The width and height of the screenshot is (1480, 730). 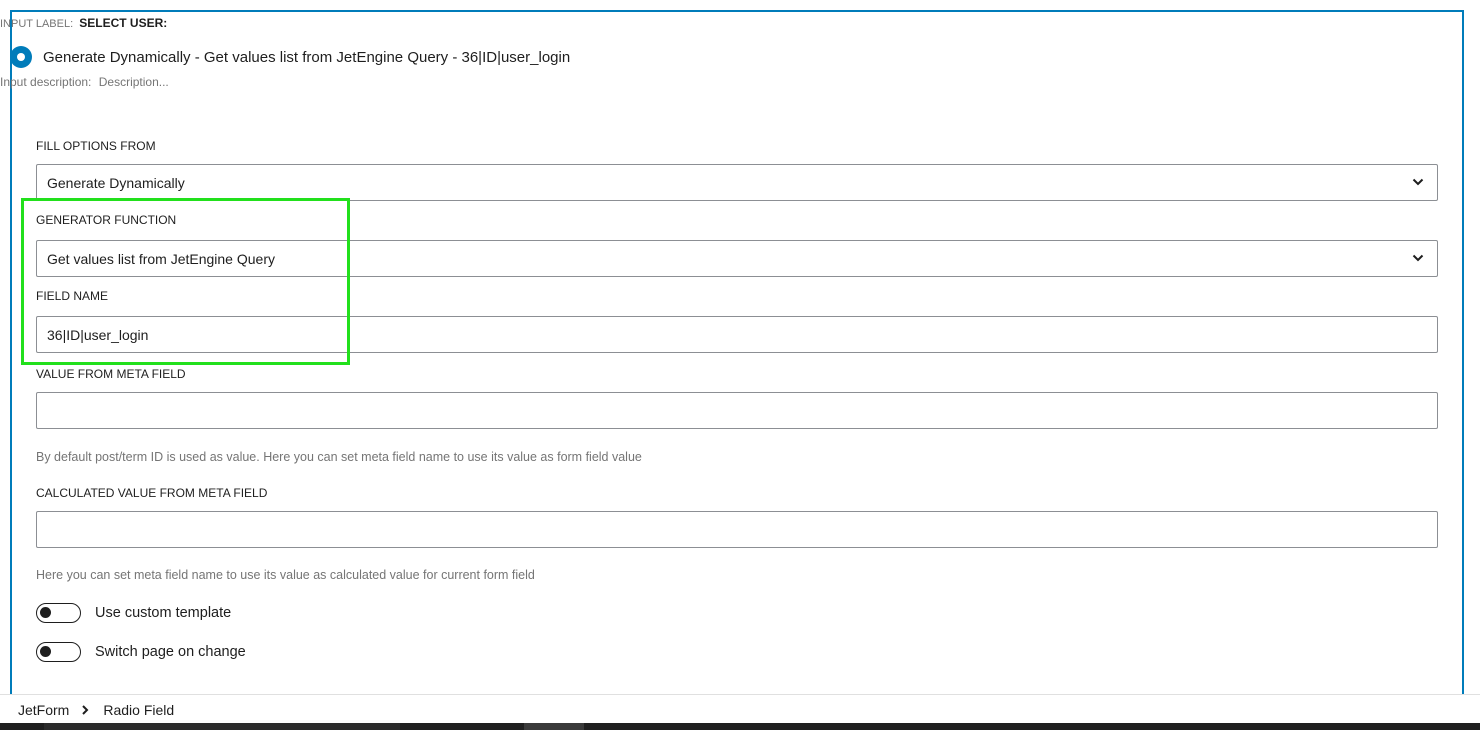 I want to click on fill-options-label: FILL OPTIONS FROM, so click(x=96, y=146).